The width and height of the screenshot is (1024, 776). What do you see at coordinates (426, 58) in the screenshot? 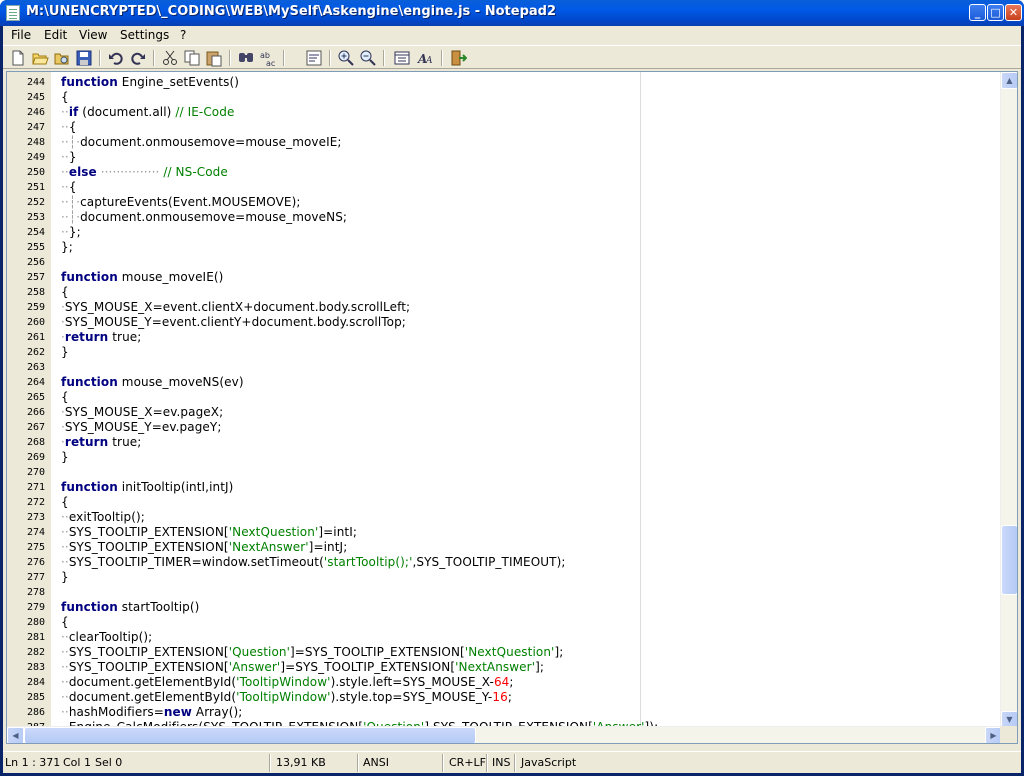
I see `font-icon: AA` at bounding box center [426, 58].